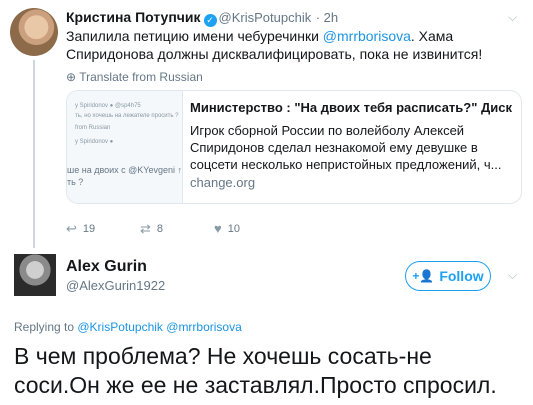 Image resolution: width=533 pixels, height=405 pixels. I want to click on author-name: Кристина Потупчик, so click(133, 17).